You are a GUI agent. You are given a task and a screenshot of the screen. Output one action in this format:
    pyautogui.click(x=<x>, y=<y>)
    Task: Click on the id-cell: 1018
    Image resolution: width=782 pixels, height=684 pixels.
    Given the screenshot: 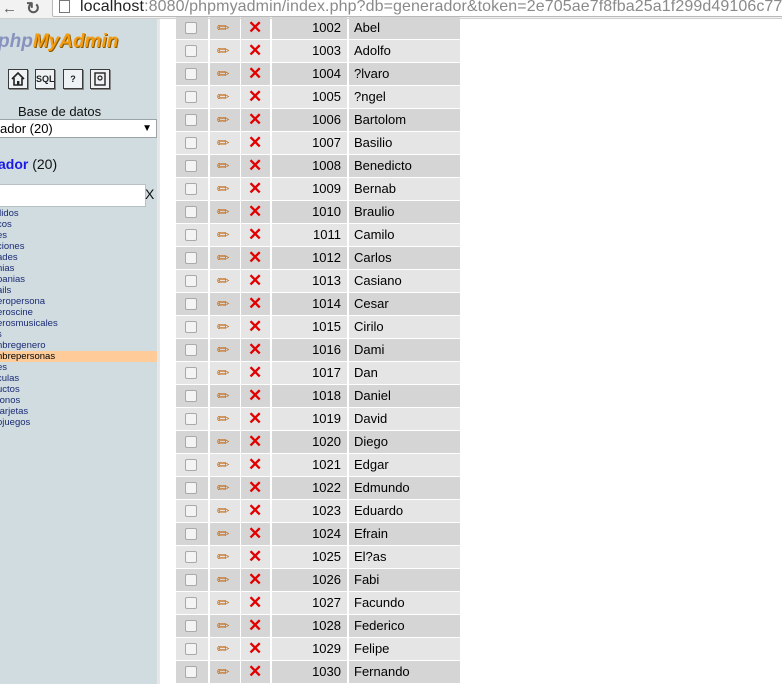 What is the action you would take?
    pyautogui.click(x=309, y=396)
    